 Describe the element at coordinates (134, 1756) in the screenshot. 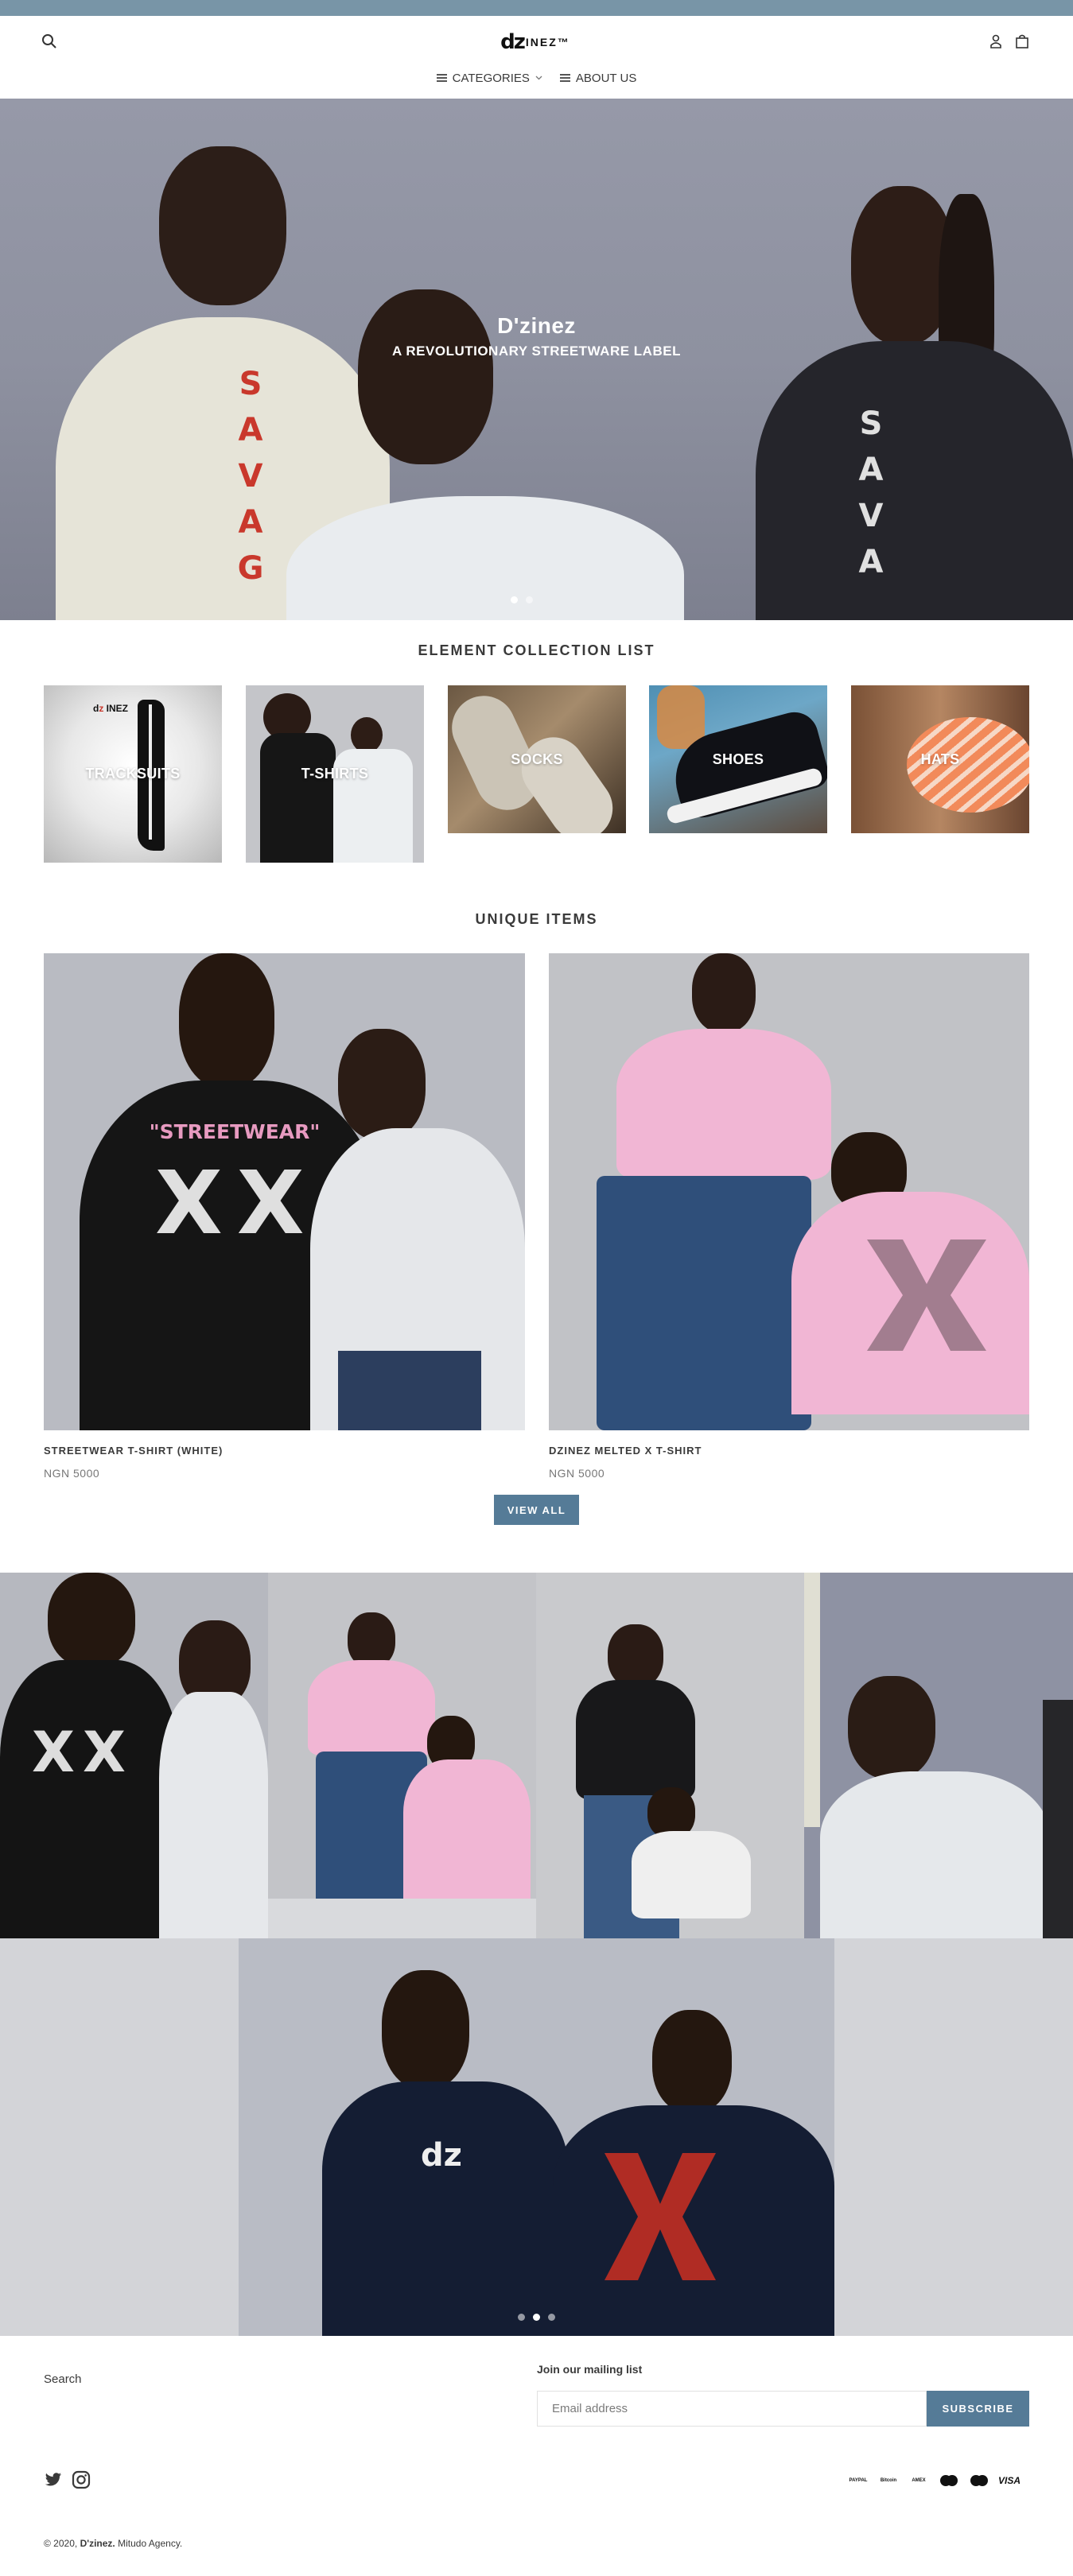

I see `gallery-image: XX` at that location.